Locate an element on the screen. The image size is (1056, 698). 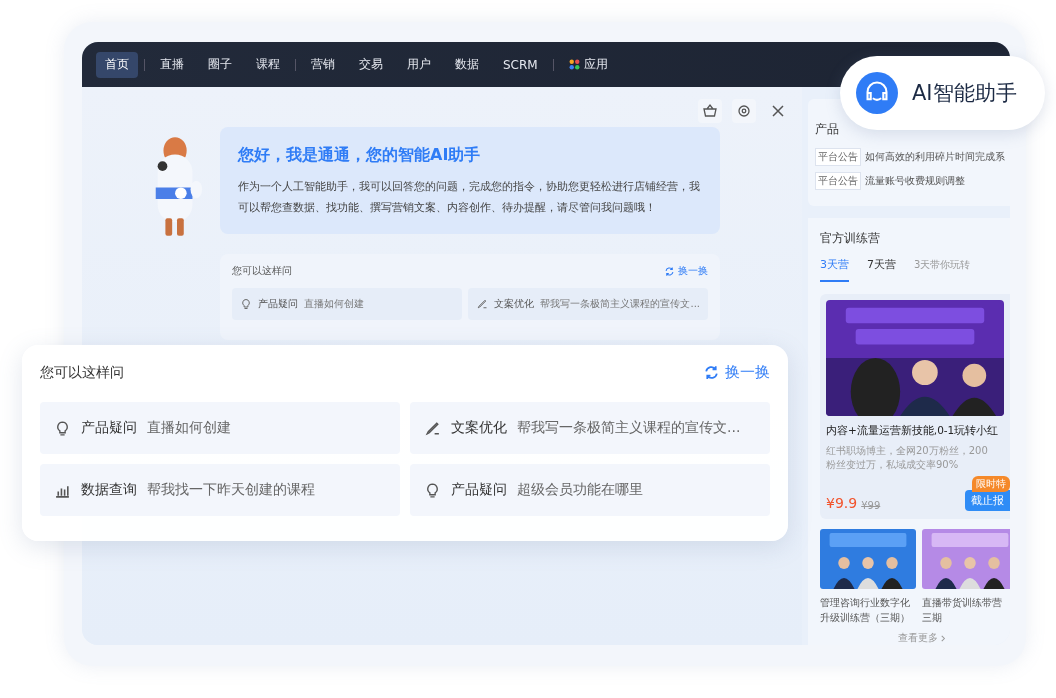
nav-tab: 应用 is located at coordinates (588, 64).